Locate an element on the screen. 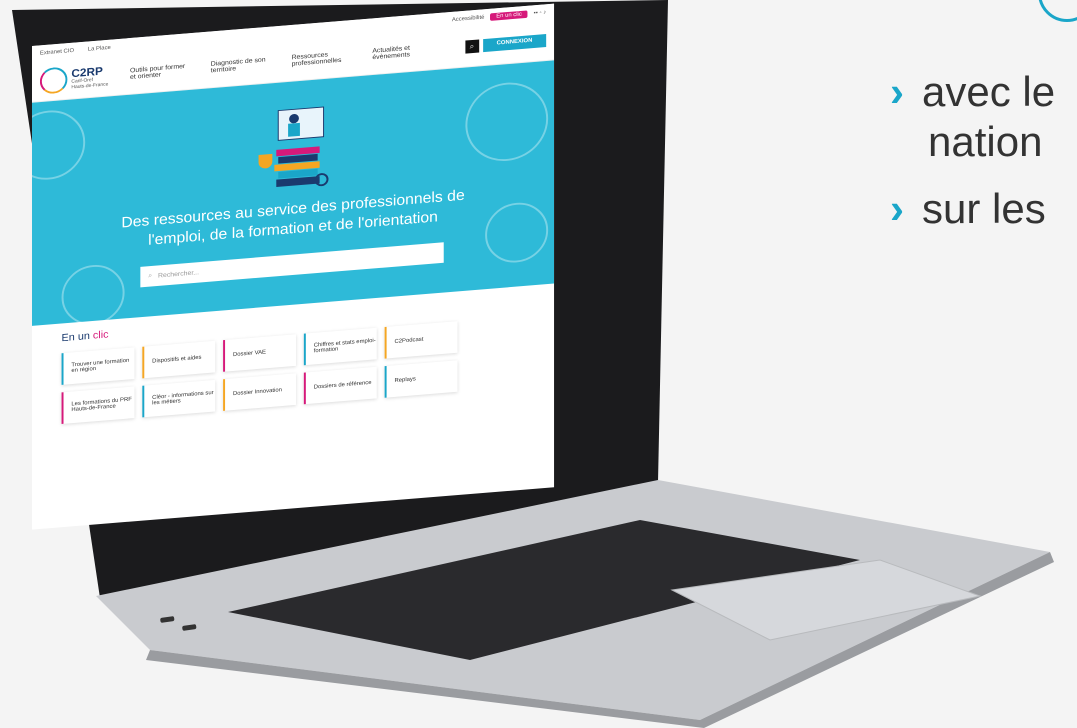 This screenshot has height=728, width=1077. tile-cleor: Cléor - informations sur les métiers is located at coordinates (179, 398).